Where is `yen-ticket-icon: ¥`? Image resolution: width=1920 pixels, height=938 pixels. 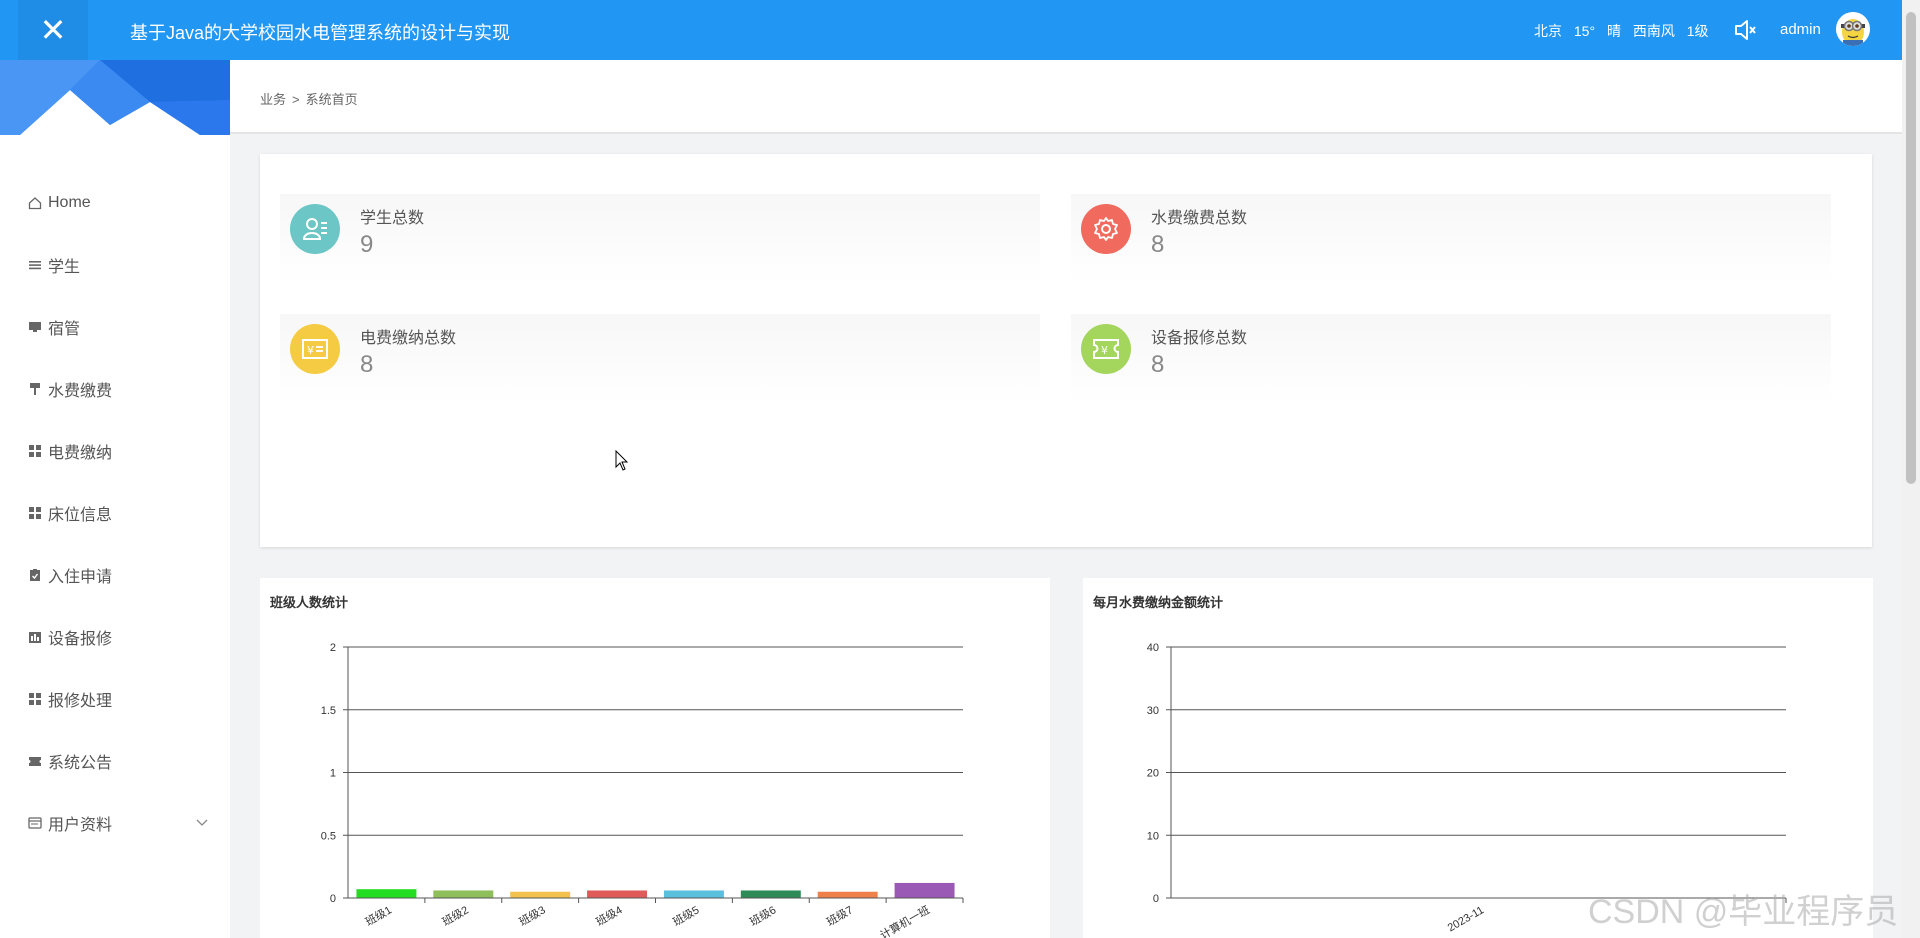
yen-ticket-icon: ¥ is located at coordinates (1106, 349).